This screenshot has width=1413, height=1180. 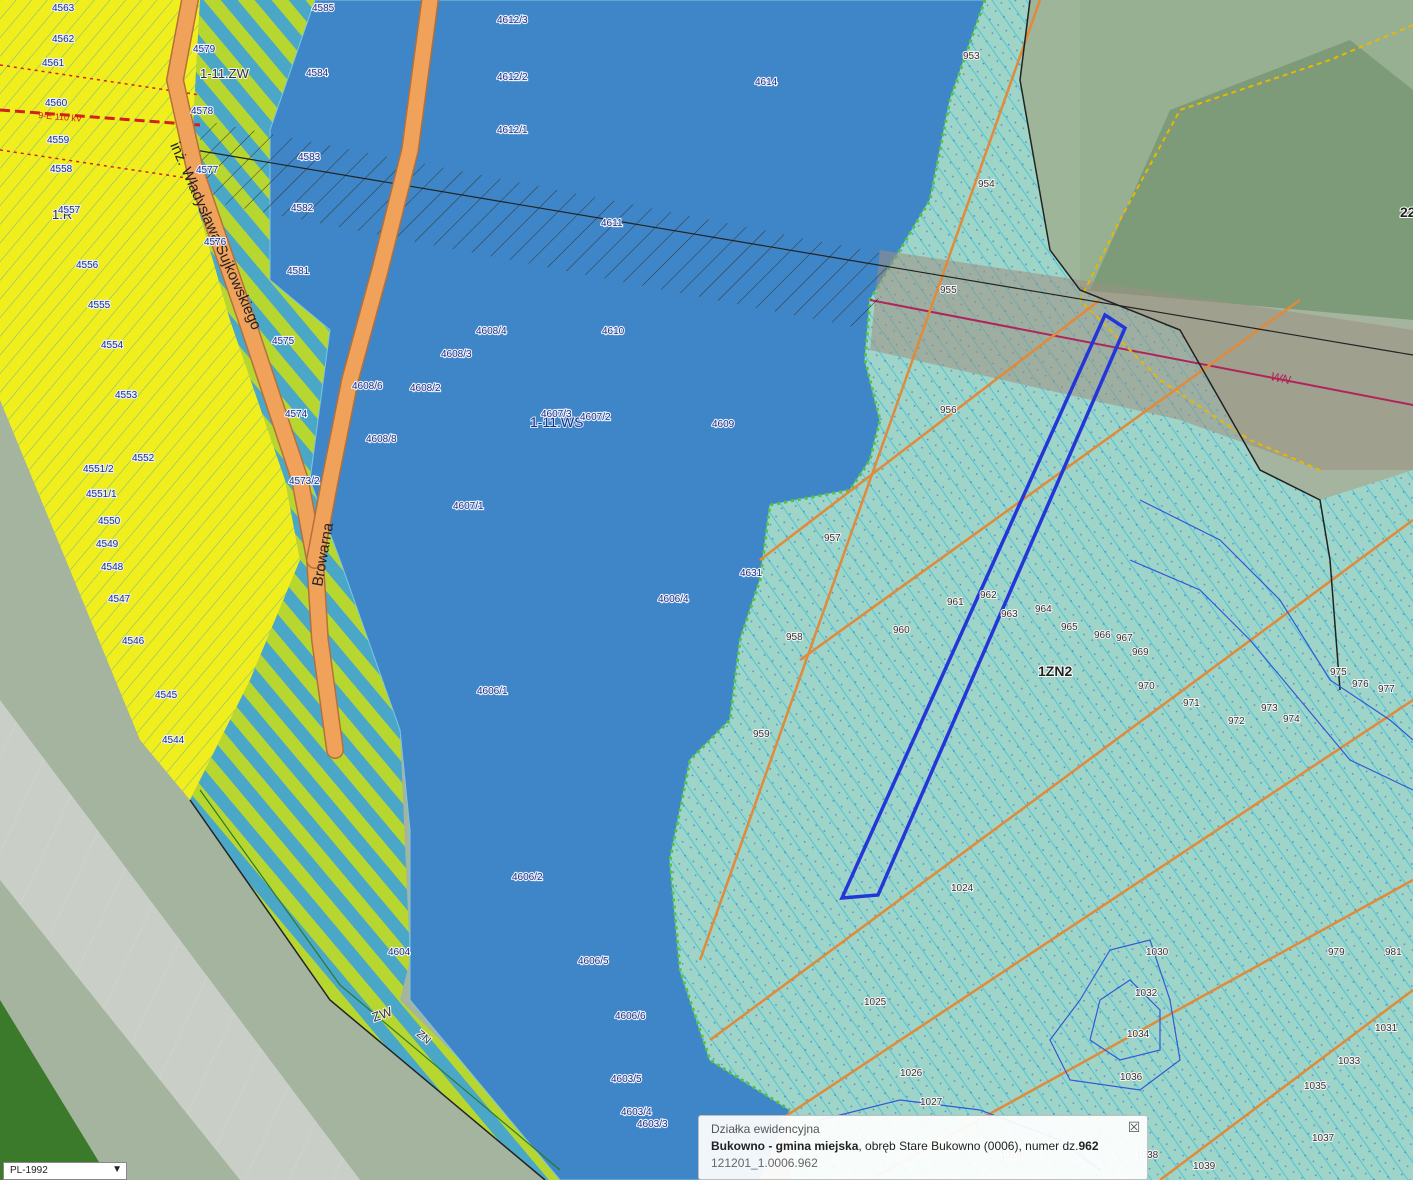 I want to click on plot-label: 1032, so click(x=1146, y=993).